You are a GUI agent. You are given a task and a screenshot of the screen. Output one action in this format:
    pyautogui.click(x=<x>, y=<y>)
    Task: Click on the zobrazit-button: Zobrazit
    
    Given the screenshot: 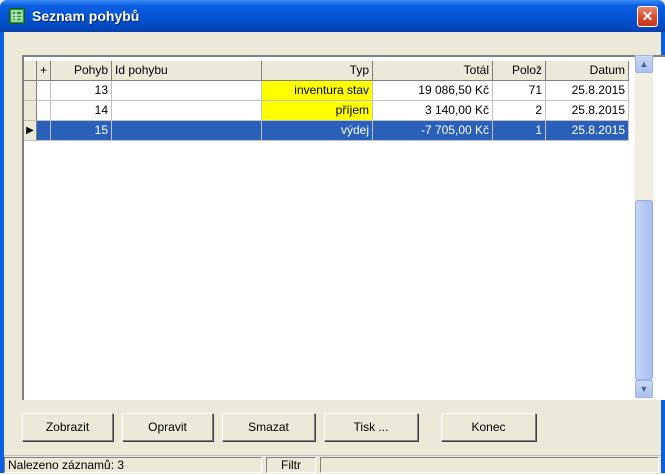 What is the action you would take?
    pyautogui.click(x=67, y=427)
    